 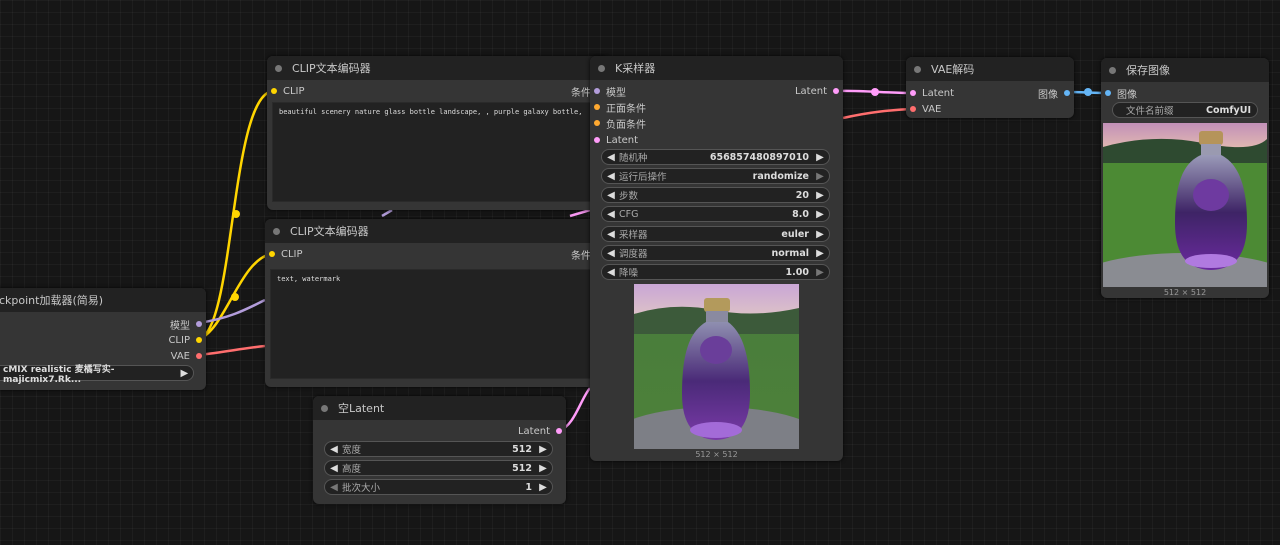 What do you see at coordinates (97, 375) in the screenshot?
I see `ckpt-name-combo: cMIX realistic 麦橘写实-majicmix7.Rk... ▶` at bounding box center [97, 375].